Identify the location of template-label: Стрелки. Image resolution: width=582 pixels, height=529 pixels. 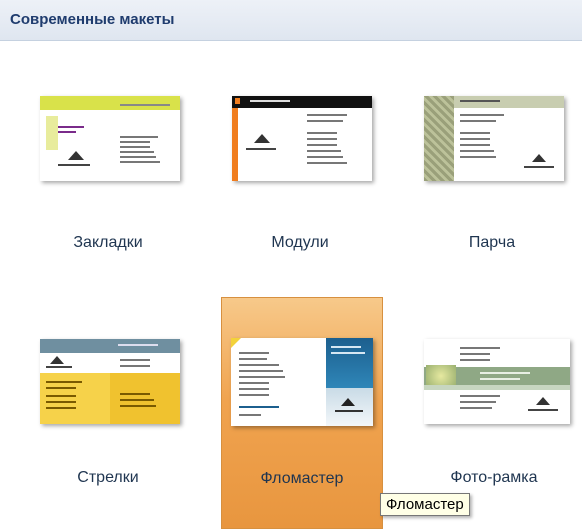
(108, 477).